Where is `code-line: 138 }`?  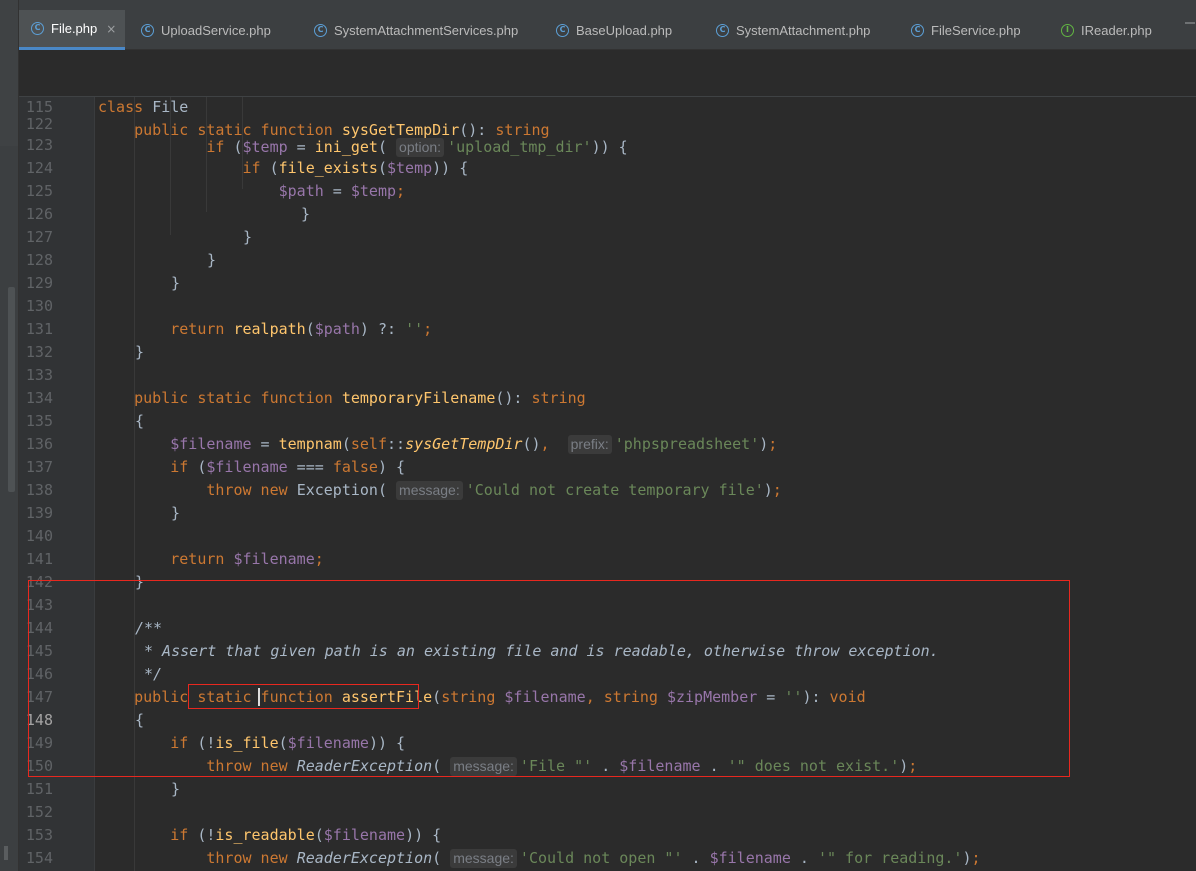
code-line: 138 } is located at coordinates (607, 489).